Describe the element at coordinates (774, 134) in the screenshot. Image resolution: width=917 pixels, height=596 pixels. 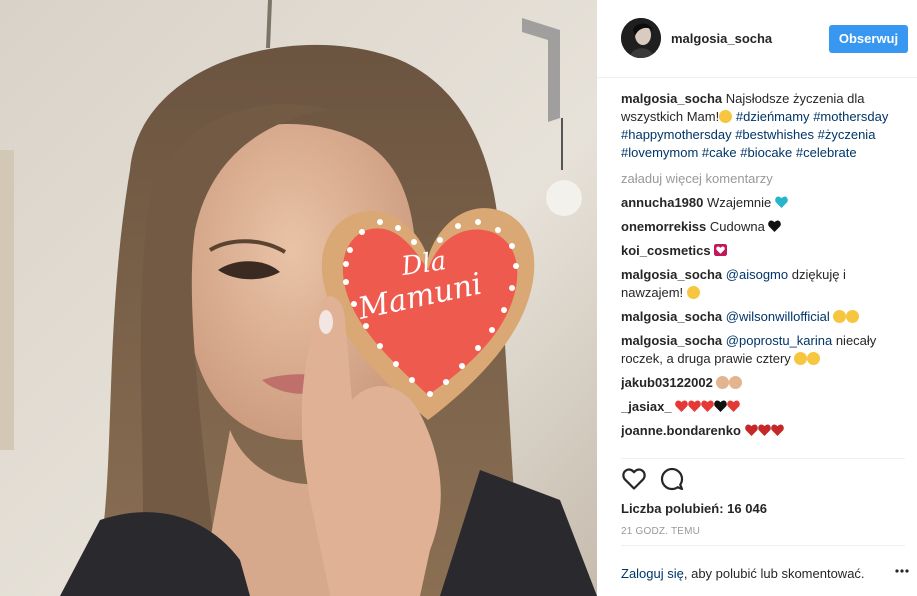
I see `hashtag: #bestwhishes` at that location.